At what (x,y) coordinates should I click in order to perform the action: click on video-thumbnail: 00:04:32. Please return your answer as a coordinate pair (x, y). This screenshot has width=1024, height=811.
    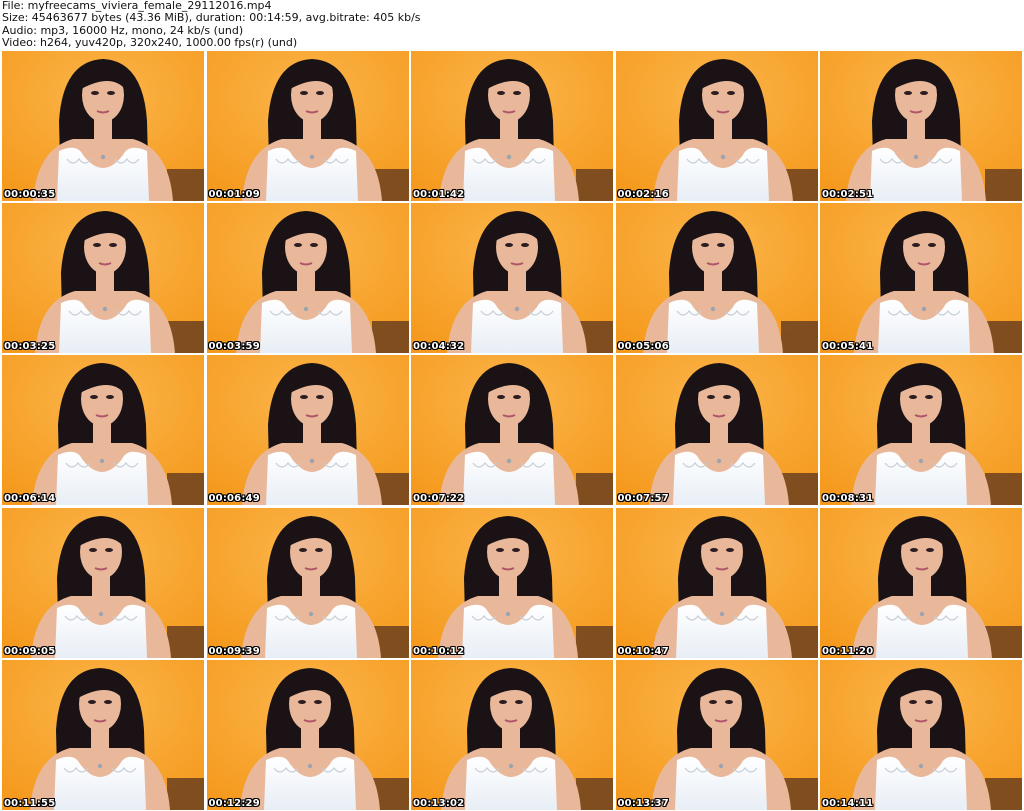
    Looking at the image, I should click on (512, 278).